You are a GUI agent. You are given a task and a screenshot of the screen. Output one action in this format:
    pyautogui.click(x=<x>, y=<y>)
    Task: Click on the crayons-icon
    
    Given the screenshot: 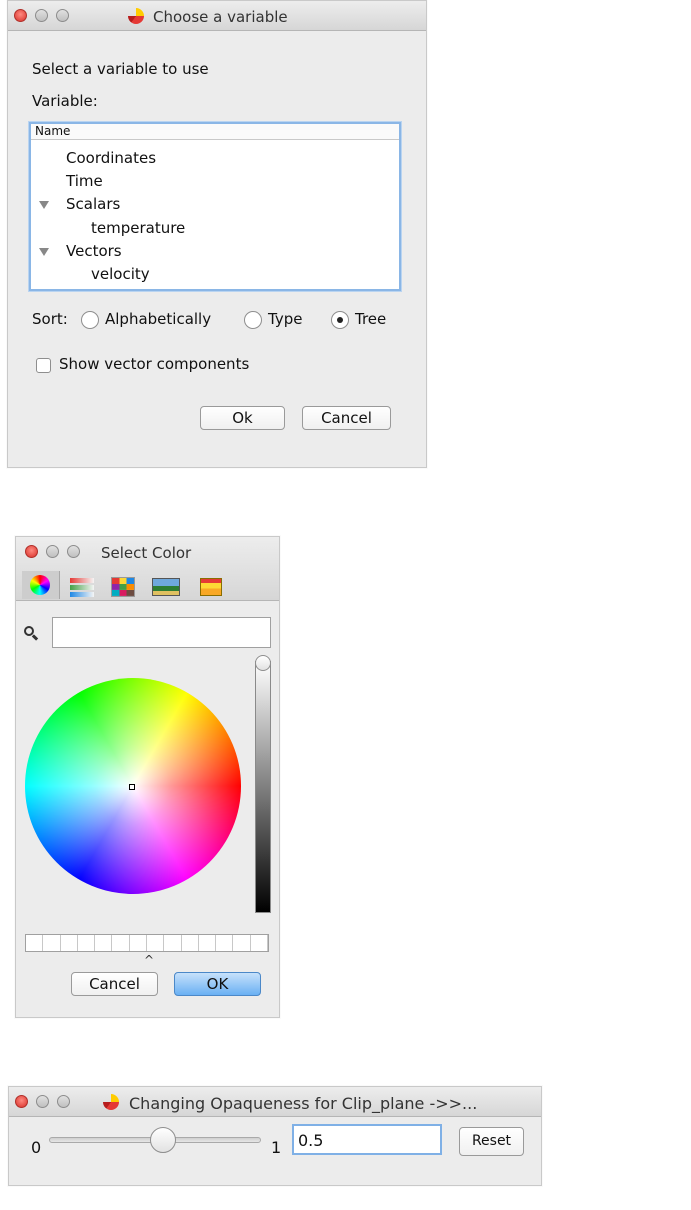 What is the action you would take?
    pyautogui.click(x=212, y=587)
    